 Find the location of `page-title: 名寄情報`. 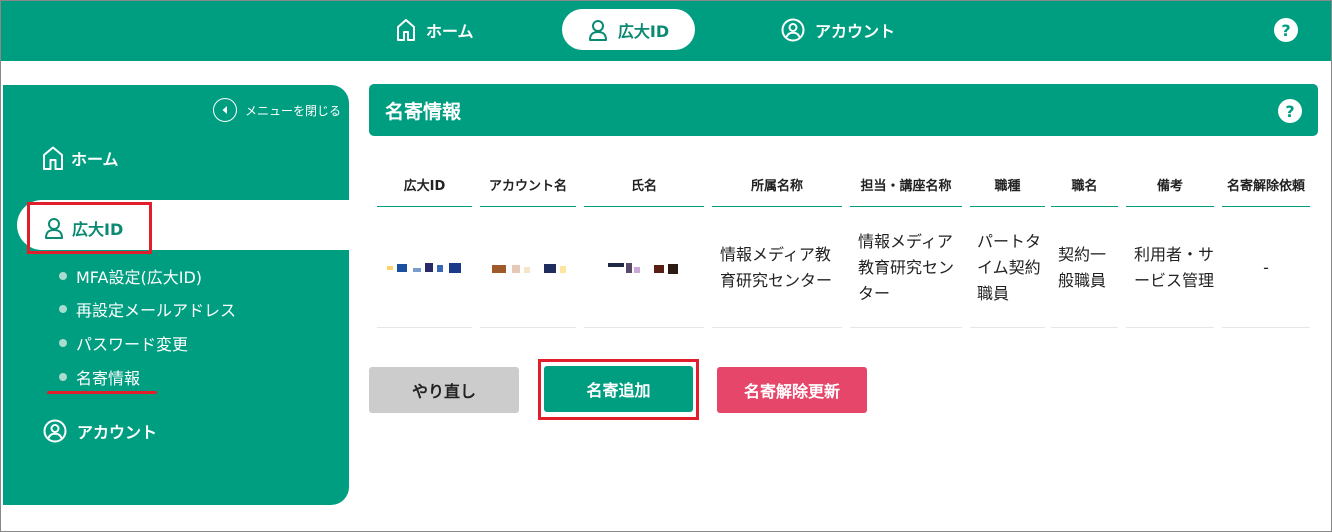

page-title: 名寄情報 is located at coordinates (423, 112).